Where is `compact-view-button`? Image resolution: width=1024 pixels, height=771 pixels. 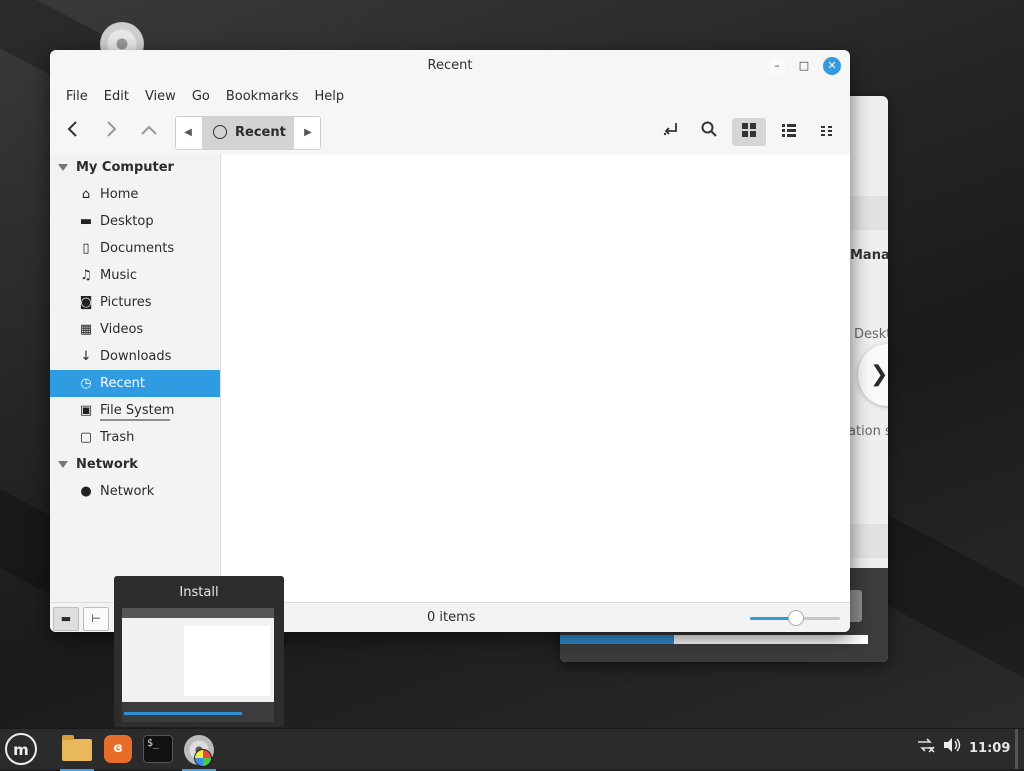 compact-view-button is located at coordinates (827, 132).